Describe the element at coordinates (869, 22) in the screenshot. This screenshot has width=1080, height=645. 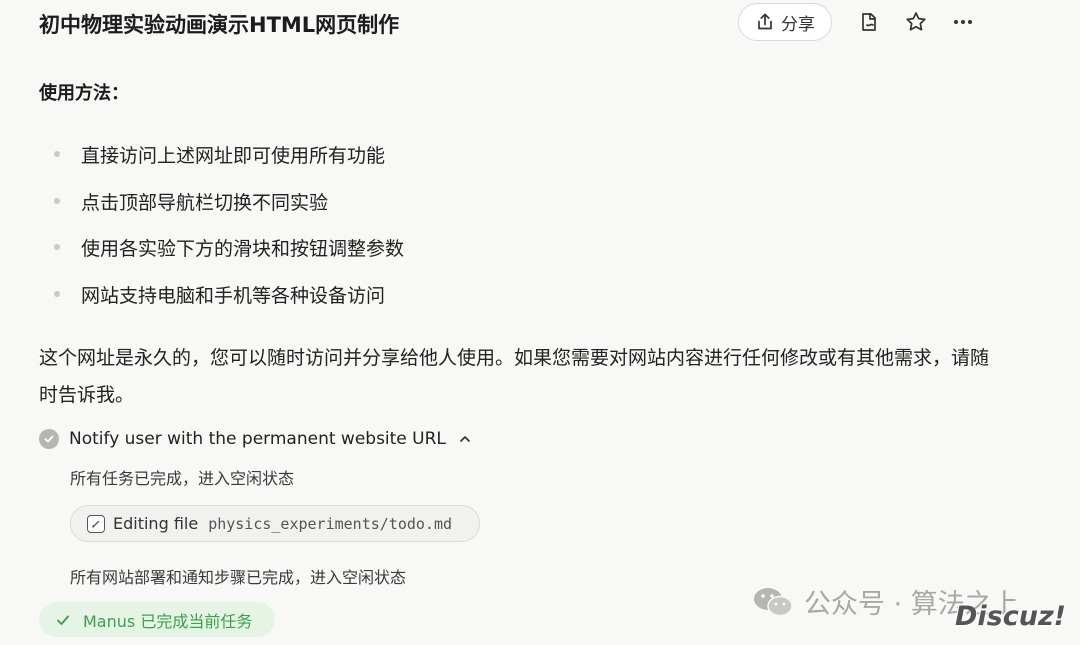
I see `document-icon` at that location.